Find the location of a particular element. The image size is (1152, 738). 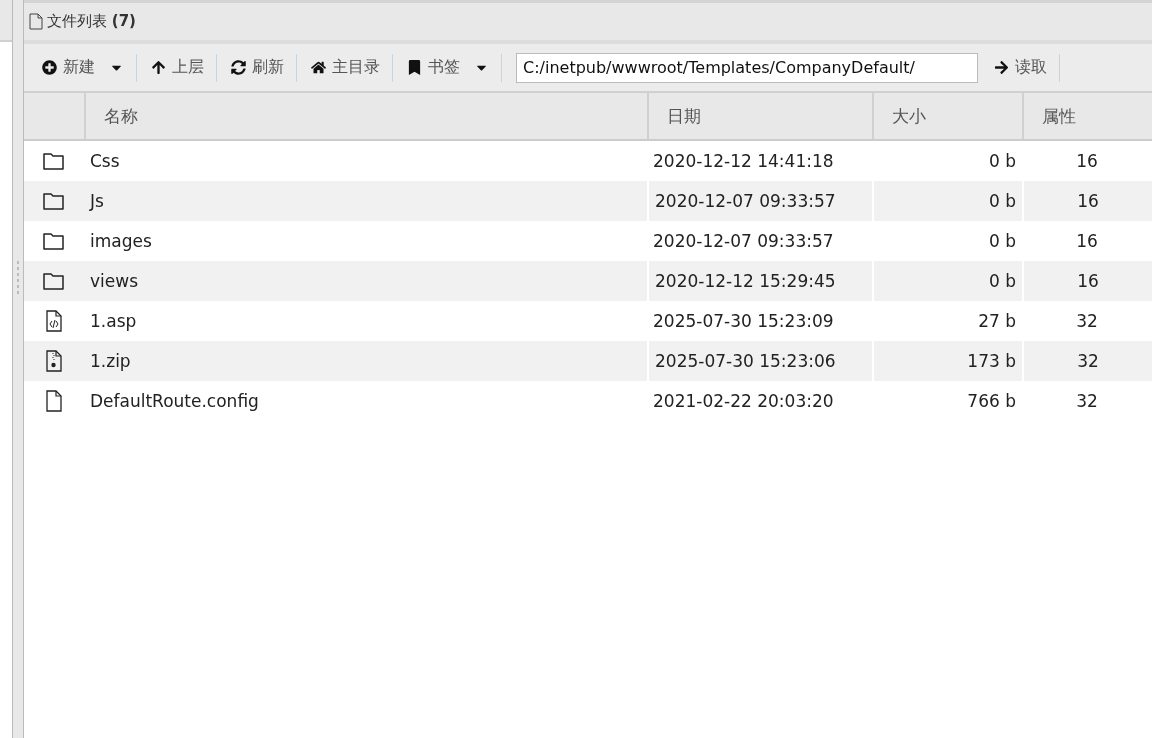

file-name: 1.asp is located at coordinates (113, 321).